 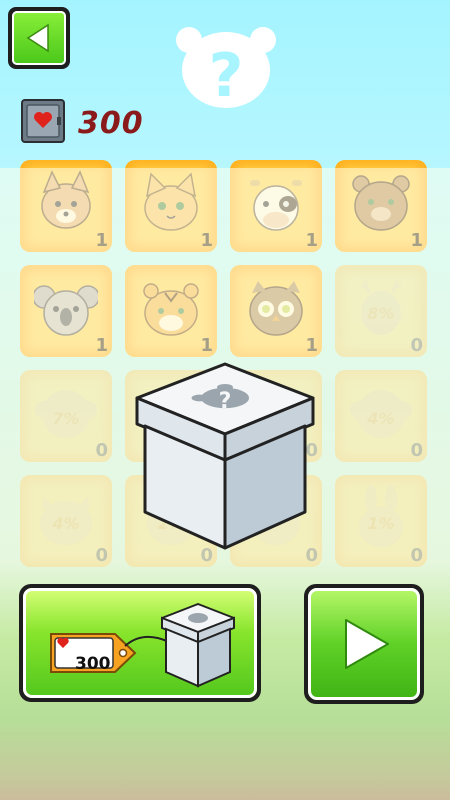 I want to click on safe-heart-icon, so click(x=43, y=121).